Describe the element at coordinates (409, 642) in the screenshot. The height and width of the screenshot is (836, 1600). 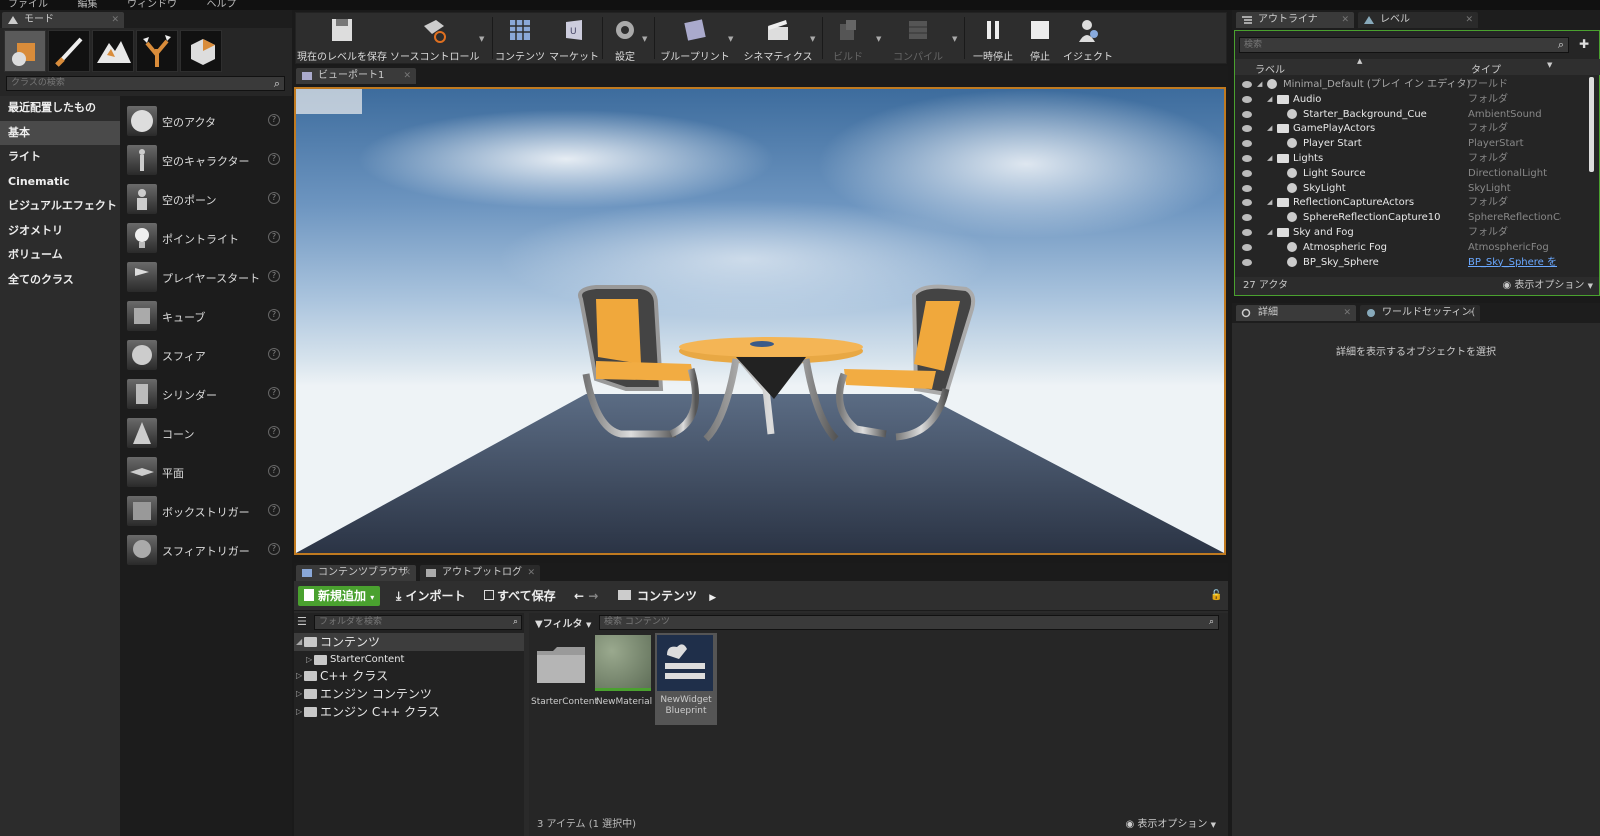
I see `tree-item-content: ◢ コンテンツ` at that location.